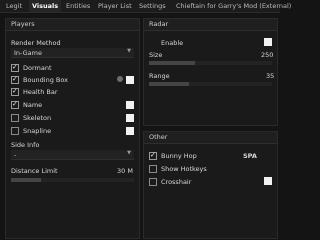 This screenshot has height=240, width=320. I want to click on snapline-color-swatch, so click(130, 131).